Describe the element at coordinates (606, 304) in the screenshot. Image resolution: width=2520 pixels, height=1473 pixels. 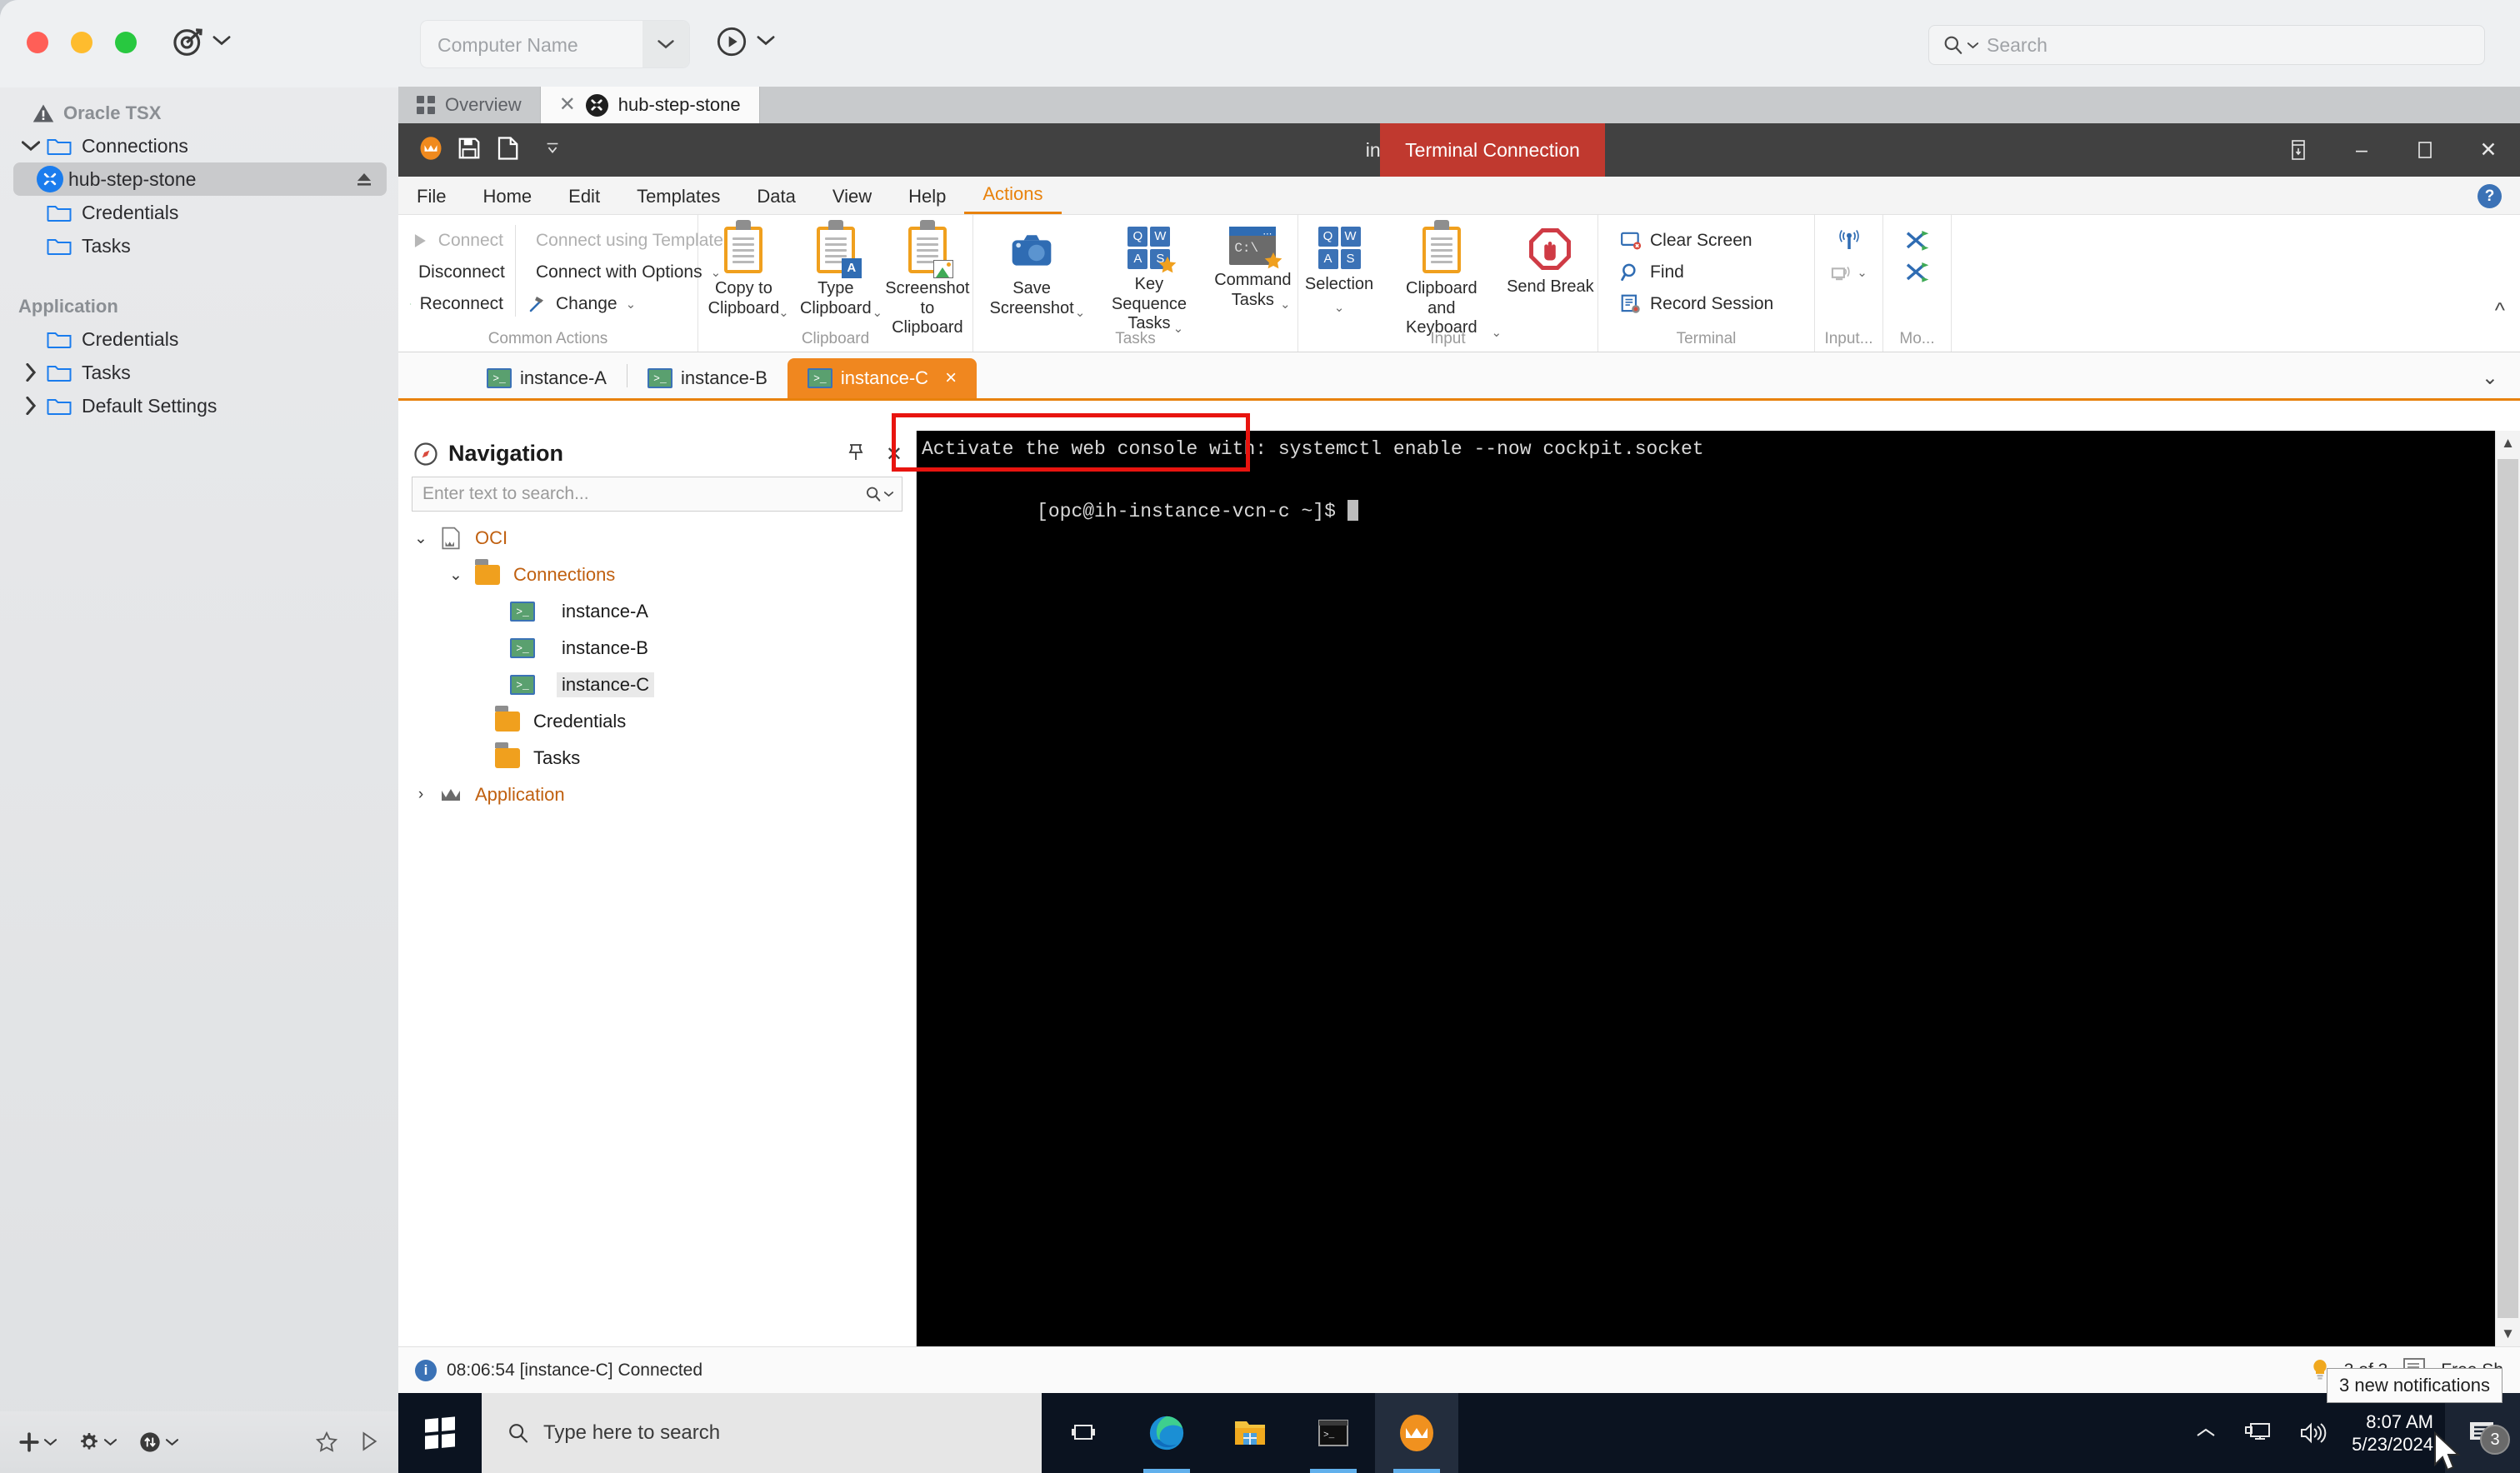
I see `change-button: Change ⌄` at that location.